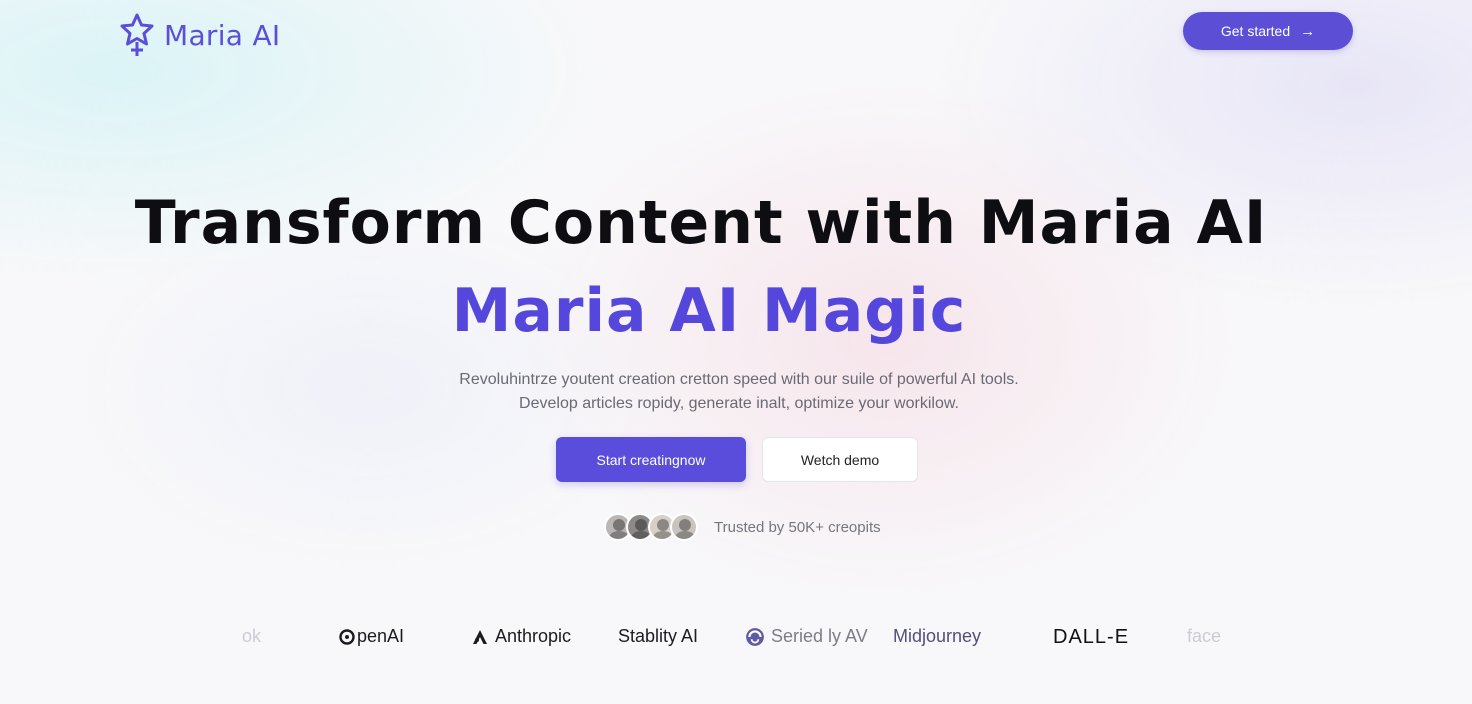  I want to click on partner-logo-label: Seried ly AV, so click(819, 636).